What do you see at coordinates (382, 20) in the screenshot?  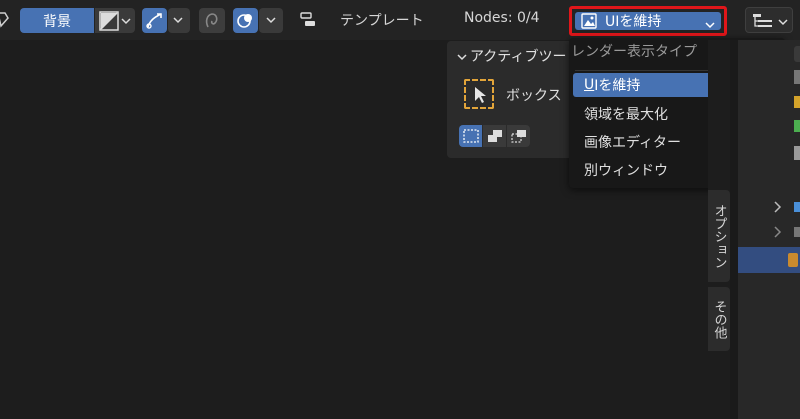 I see `template-label: テンプレート` at bounding box center [382, 20].